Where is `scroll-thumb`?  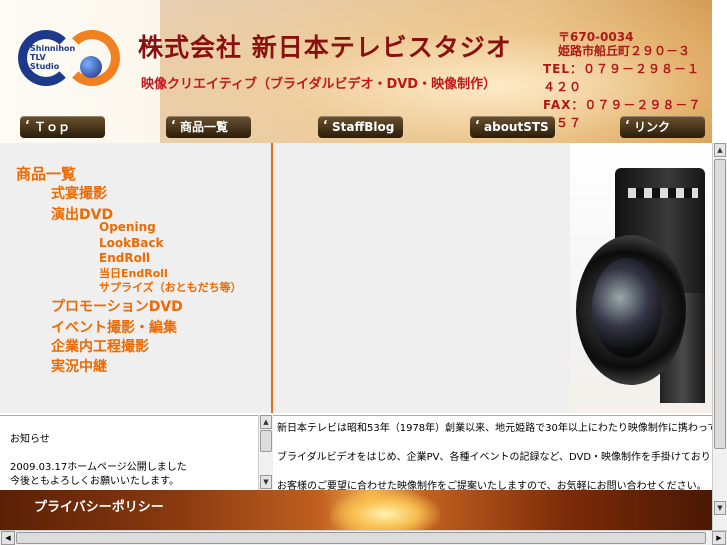
scroll-thumb is located at coordinates (720, 304).